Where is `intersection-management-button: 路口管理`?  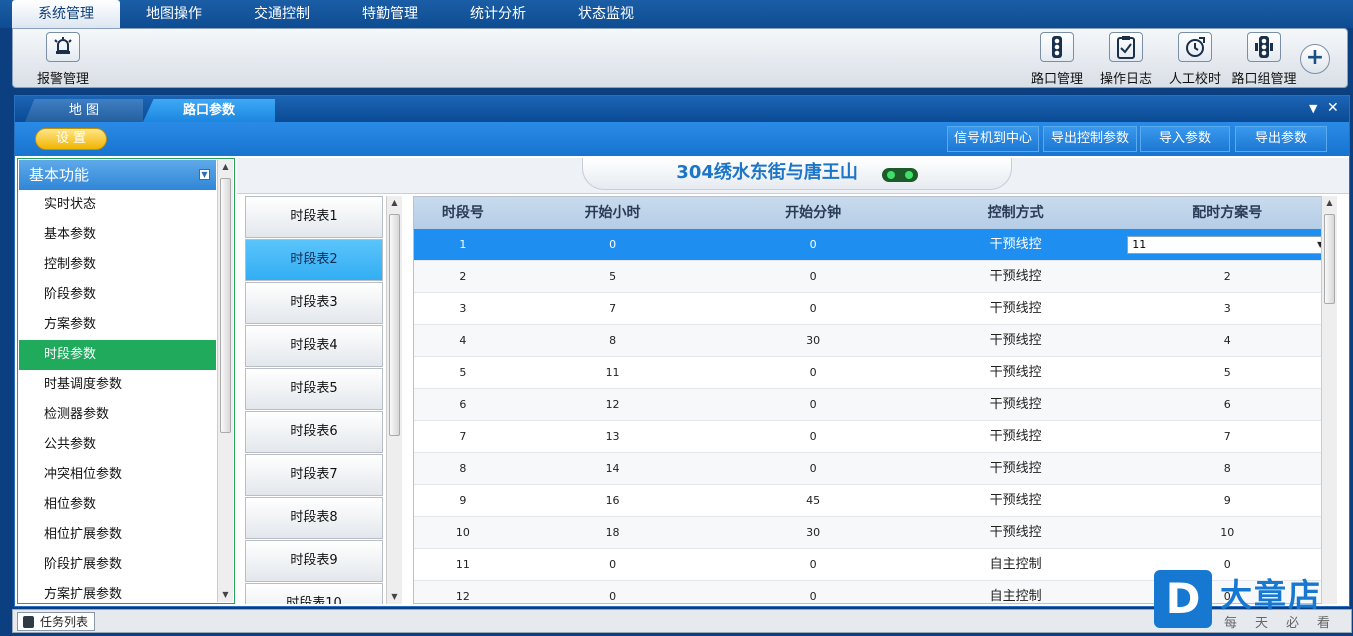 intersection-management-button: 路口管理 is located at coordinates (1057, 60).